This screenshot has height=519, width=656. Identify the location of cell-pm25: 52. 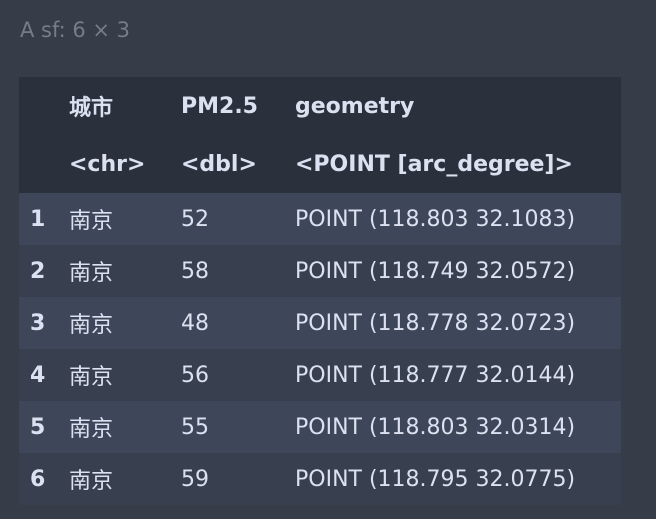
(195, 219).